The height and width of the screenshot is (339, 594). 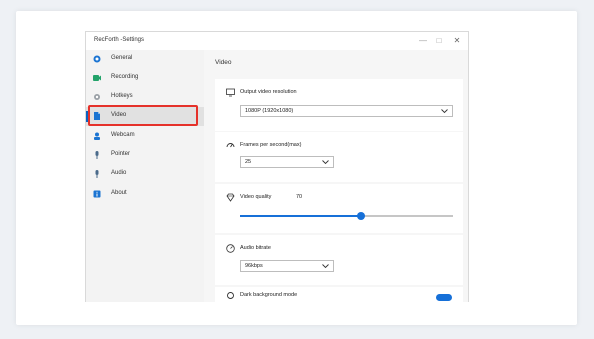 I want to click on sidebar-item-audio: Audio, so click(x=145, y=174).